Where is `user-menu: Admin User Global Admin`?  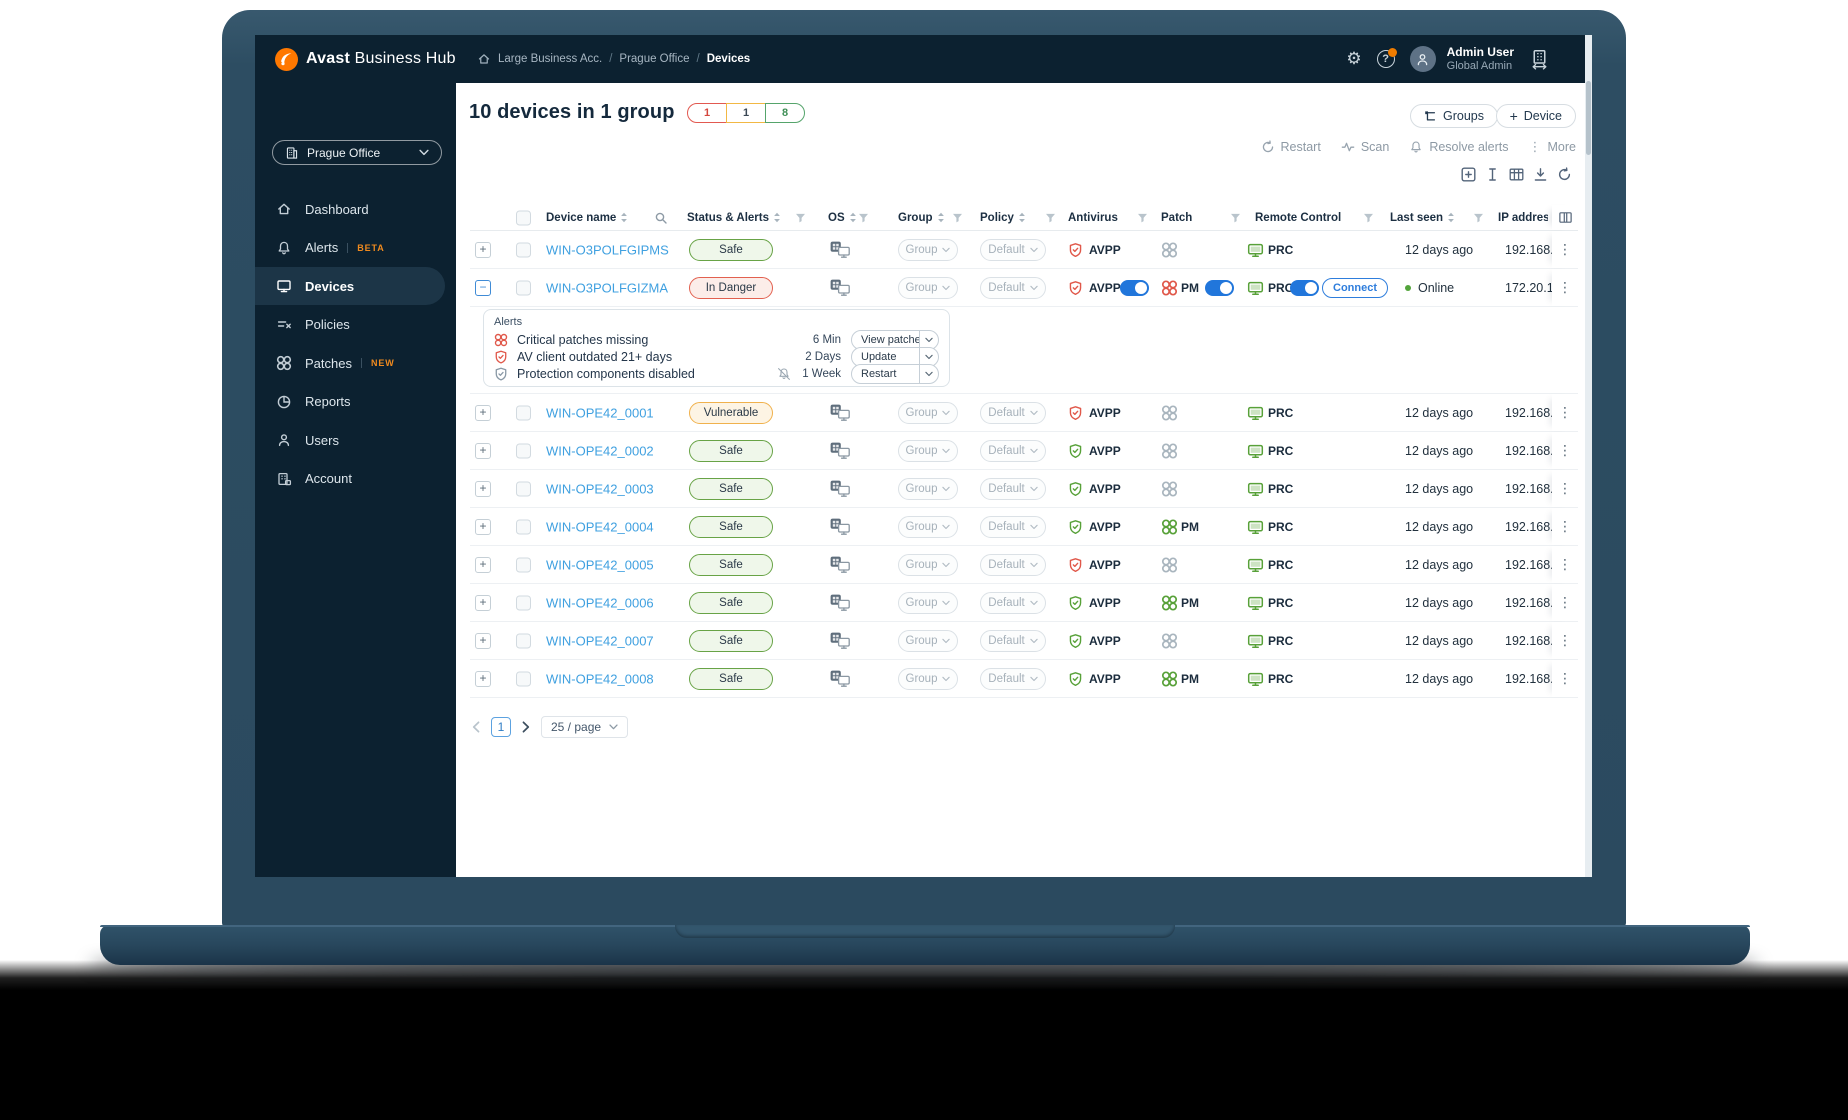
user-menu: Admin User Global Admin is located at coordinates (1480, 59).